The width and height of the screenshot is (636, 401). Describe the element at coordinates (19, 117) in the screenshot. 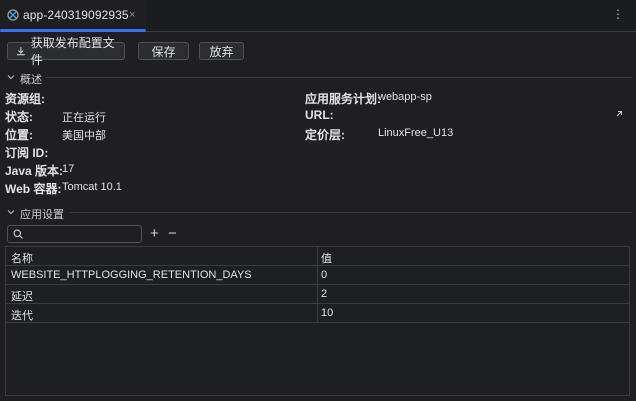

I see `status-label: 状态:` at that location.